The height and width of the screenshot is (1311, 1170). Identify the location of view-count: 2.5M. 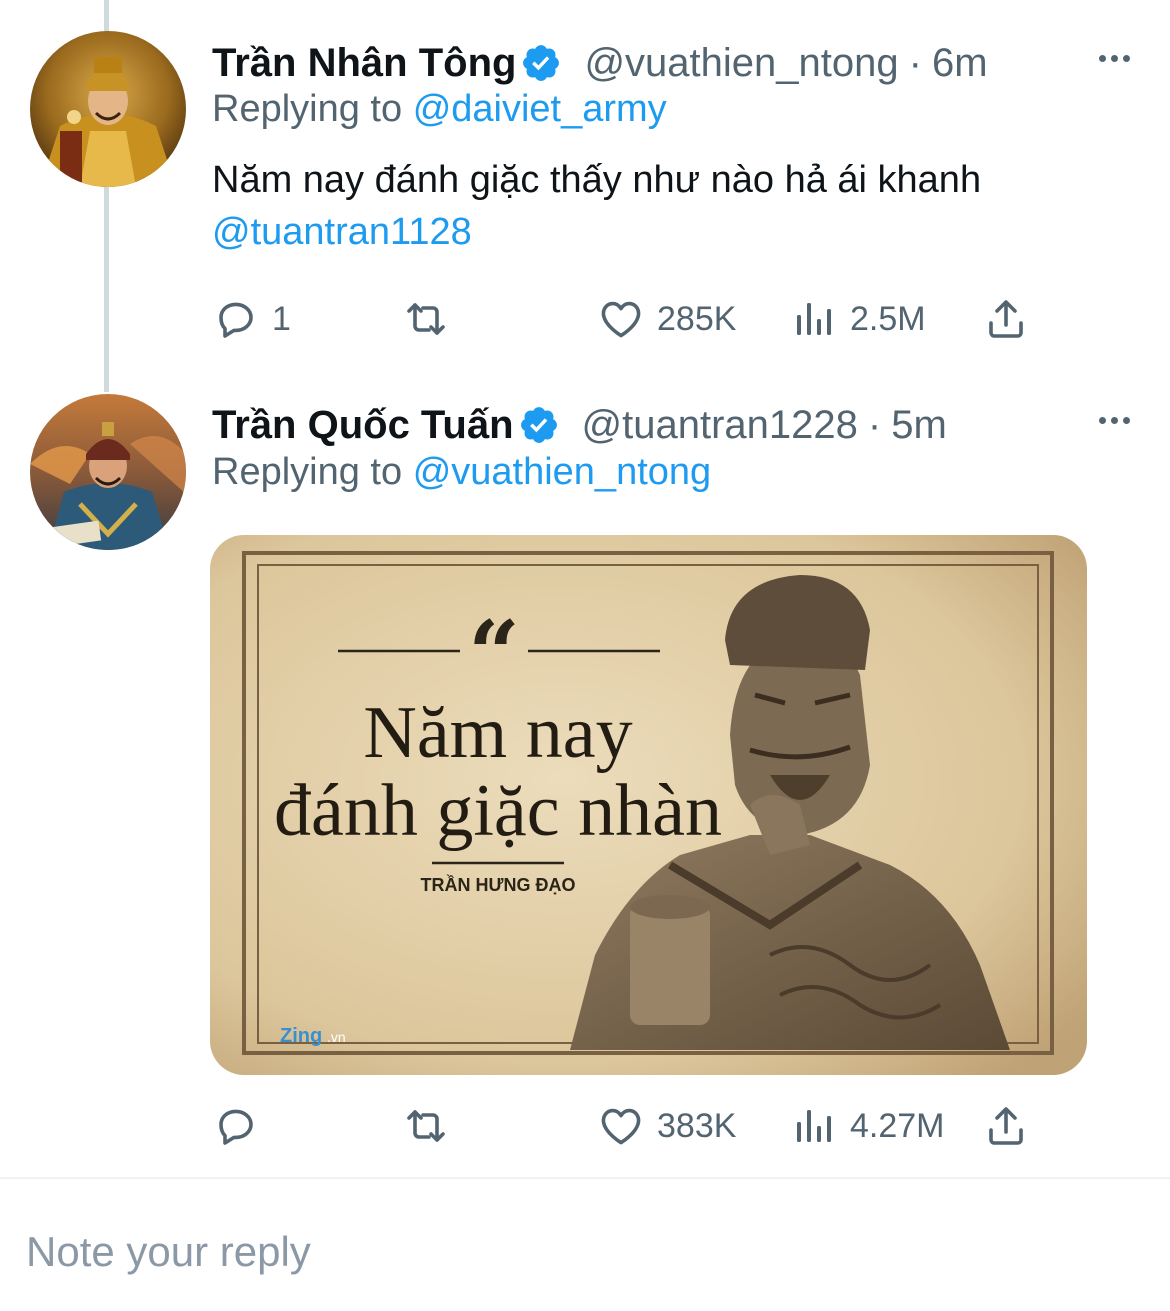
(888, 318).